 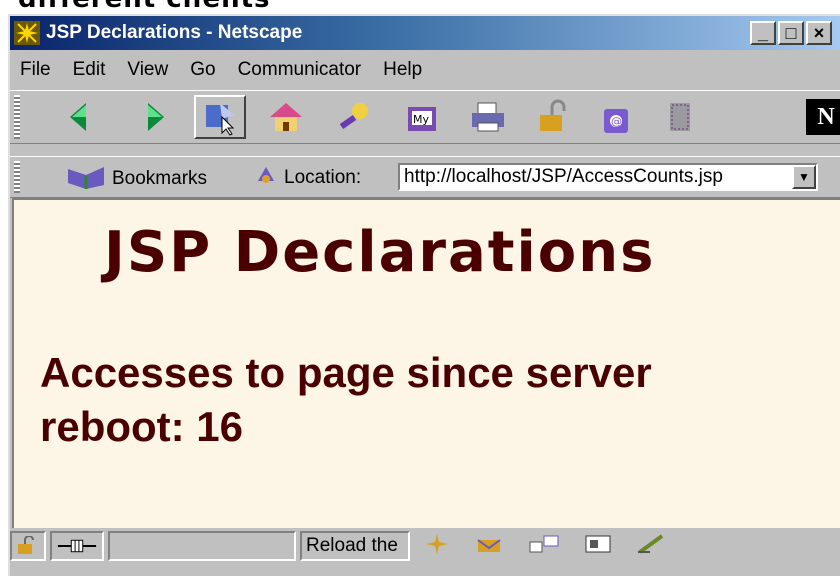 I want to click on navigation-toolbar: My @ N, so click(x=425, y=117).